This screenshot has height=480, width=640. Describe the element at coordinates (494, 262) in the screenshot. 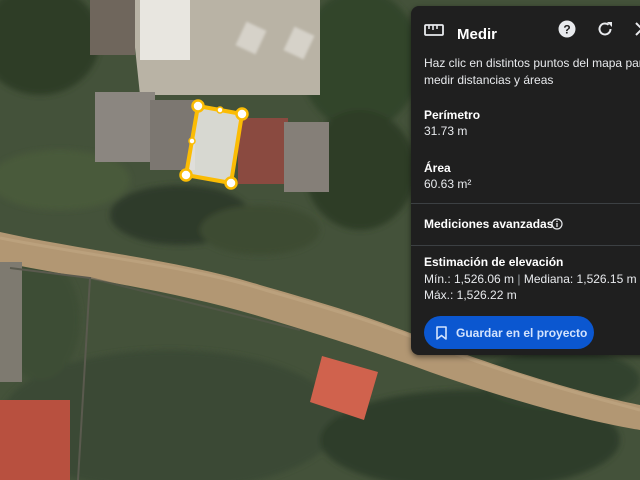

I see `elevation-label: Estimación de elevación` at that location.